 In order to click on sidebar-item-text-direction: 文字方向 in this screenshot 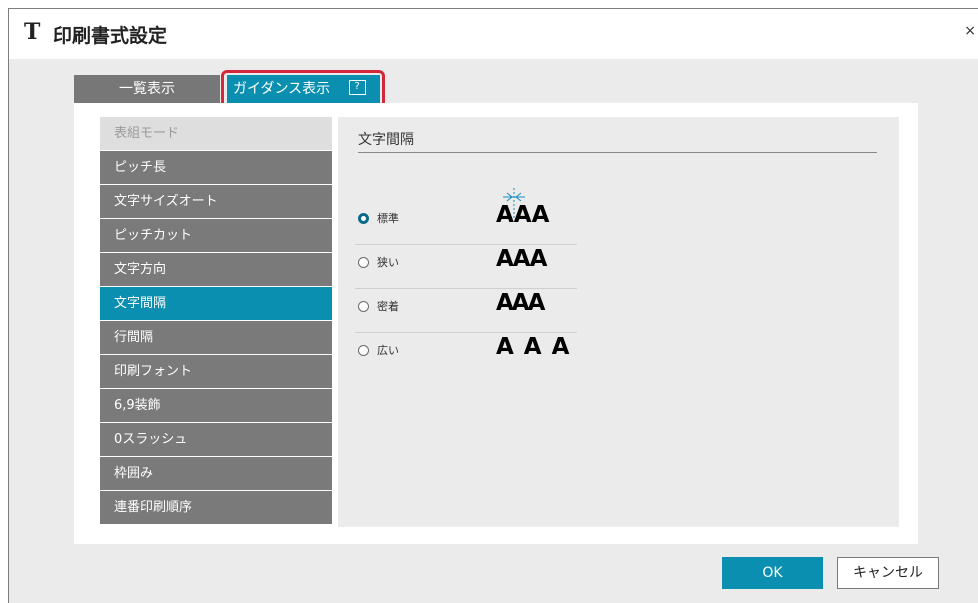, I will do `click(216, 270)`.